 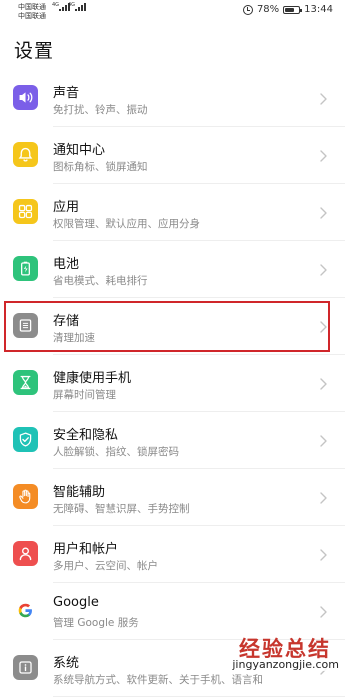 I want to click on status-bar: 中国联通 4G 中国联通 4G 78% 13:44, so click(x=172, y=12).